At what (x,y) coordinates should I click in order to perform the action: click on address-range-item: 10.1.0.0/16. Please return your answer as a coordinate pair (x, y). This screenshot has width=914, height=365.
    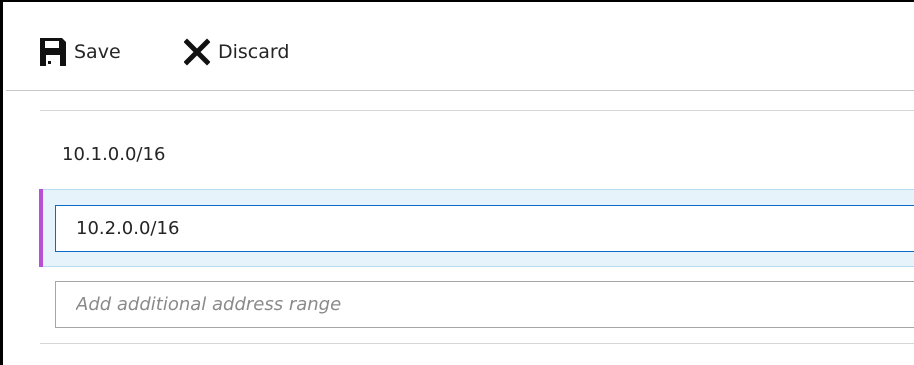
    Looking at the image, I should click on (113, 154).